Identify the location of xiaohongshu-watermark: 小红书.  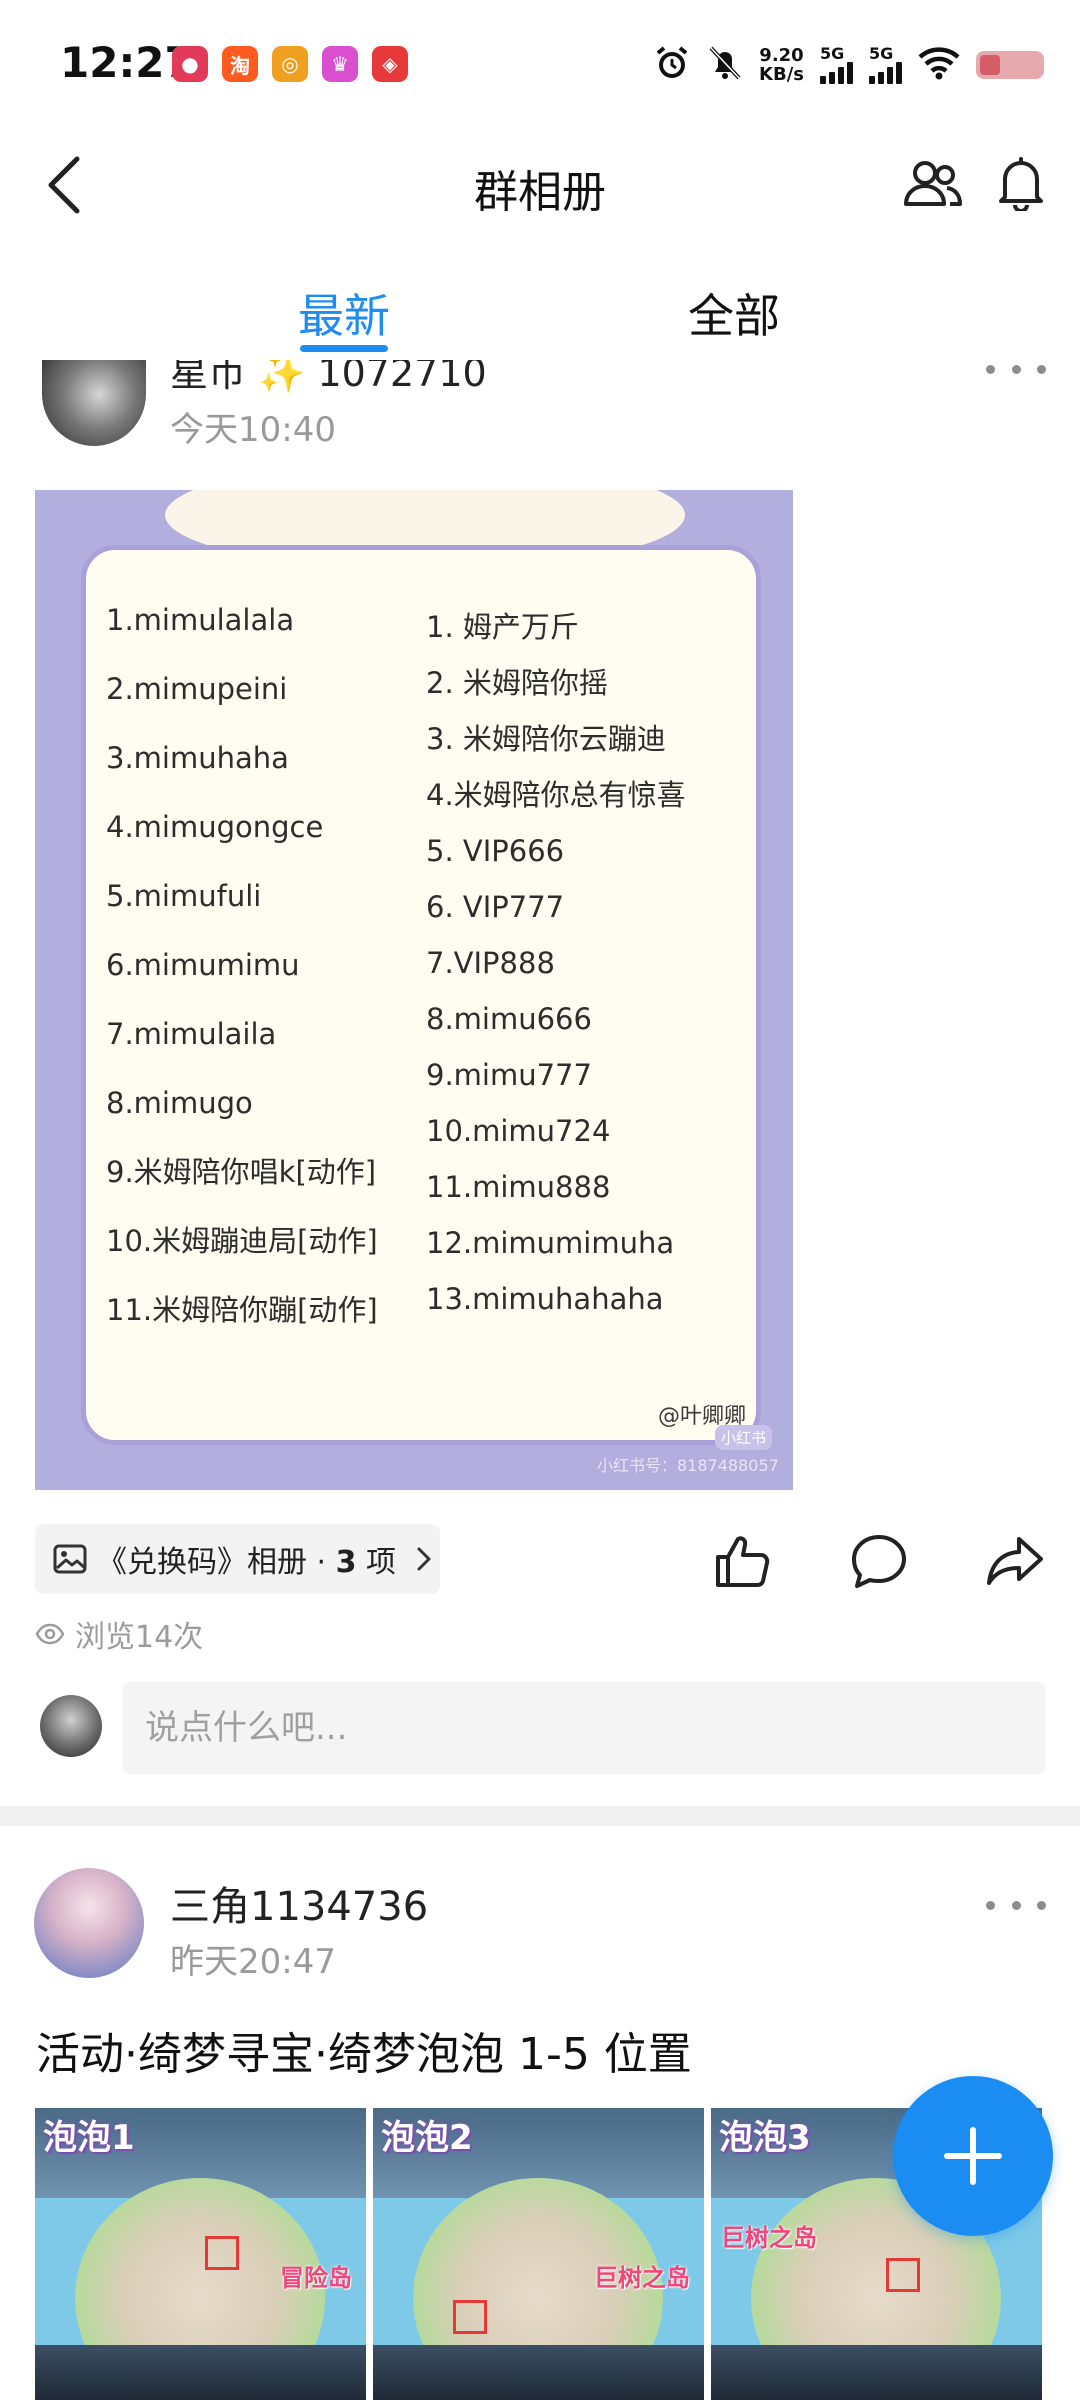
(744, 1437).